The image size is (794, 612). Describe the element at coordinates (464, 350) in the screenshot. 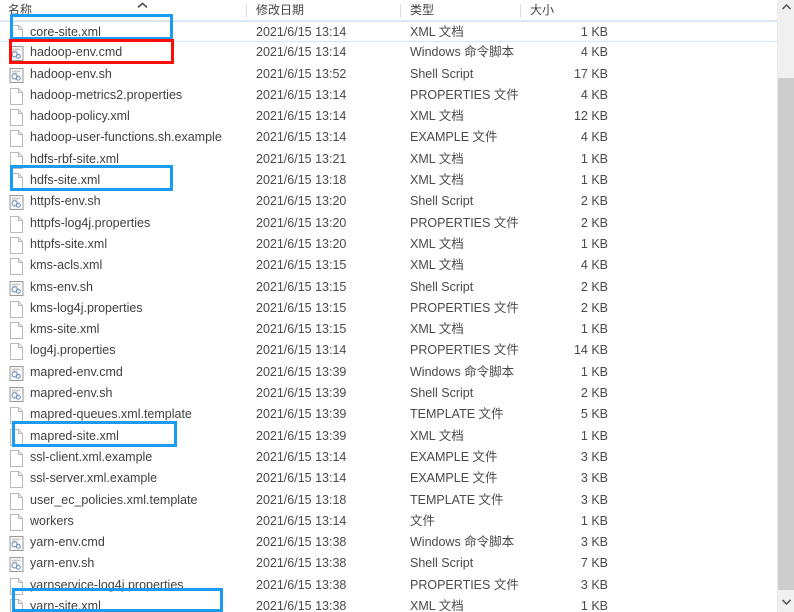

I see `file-type-cell: PROPERTIES 文件` at that location.